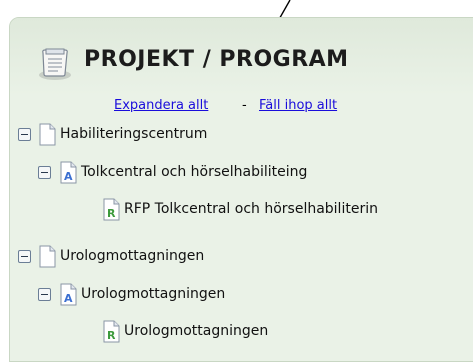  Describe the element at coordinates (194, 172) in the screenshot. I see `tree-node-label: Tolkcentral och hörselhabiliteing` at that location.